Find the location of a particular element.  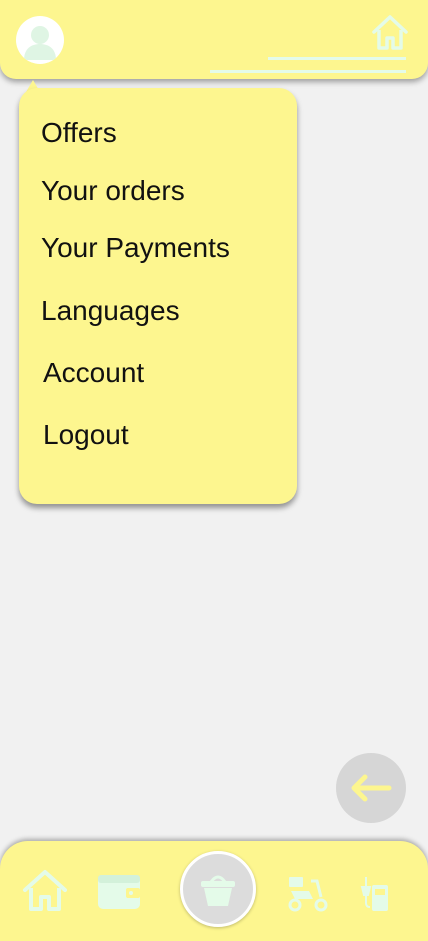

profile-avatar-button is located at coordinates (40, 40).